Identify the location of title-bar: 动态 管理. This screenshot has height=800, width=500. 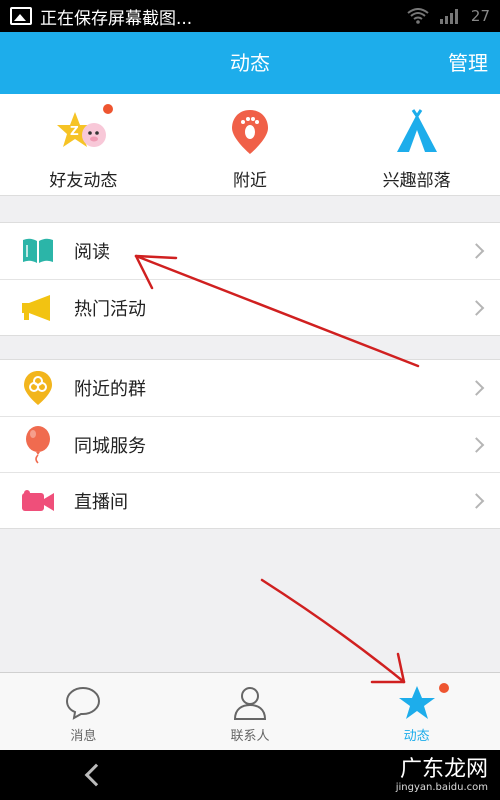
(250, 63).